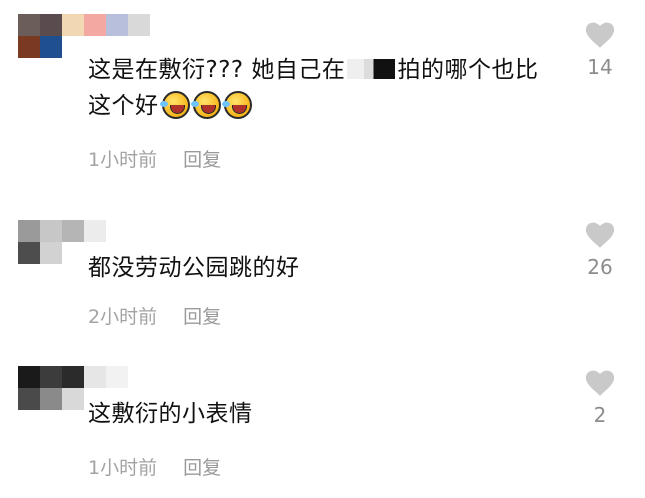  Describe the element at coordinates (170, 414) in the screenshot. I see `comment-text: 这敷衍的小表情` at that location.